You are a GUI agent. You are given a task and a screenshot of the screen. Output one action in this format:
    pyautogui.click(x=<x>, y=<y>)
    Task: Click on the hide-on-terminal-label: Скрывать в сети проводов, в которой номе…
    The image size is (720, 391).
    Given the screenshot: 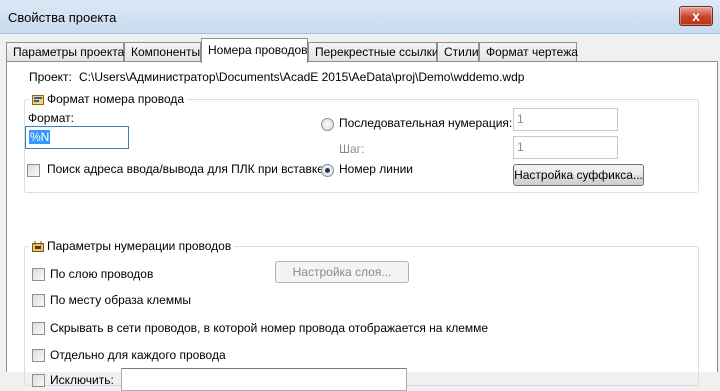 What is the action you would take?
    pyautogui.click(x=269, y=328)
    